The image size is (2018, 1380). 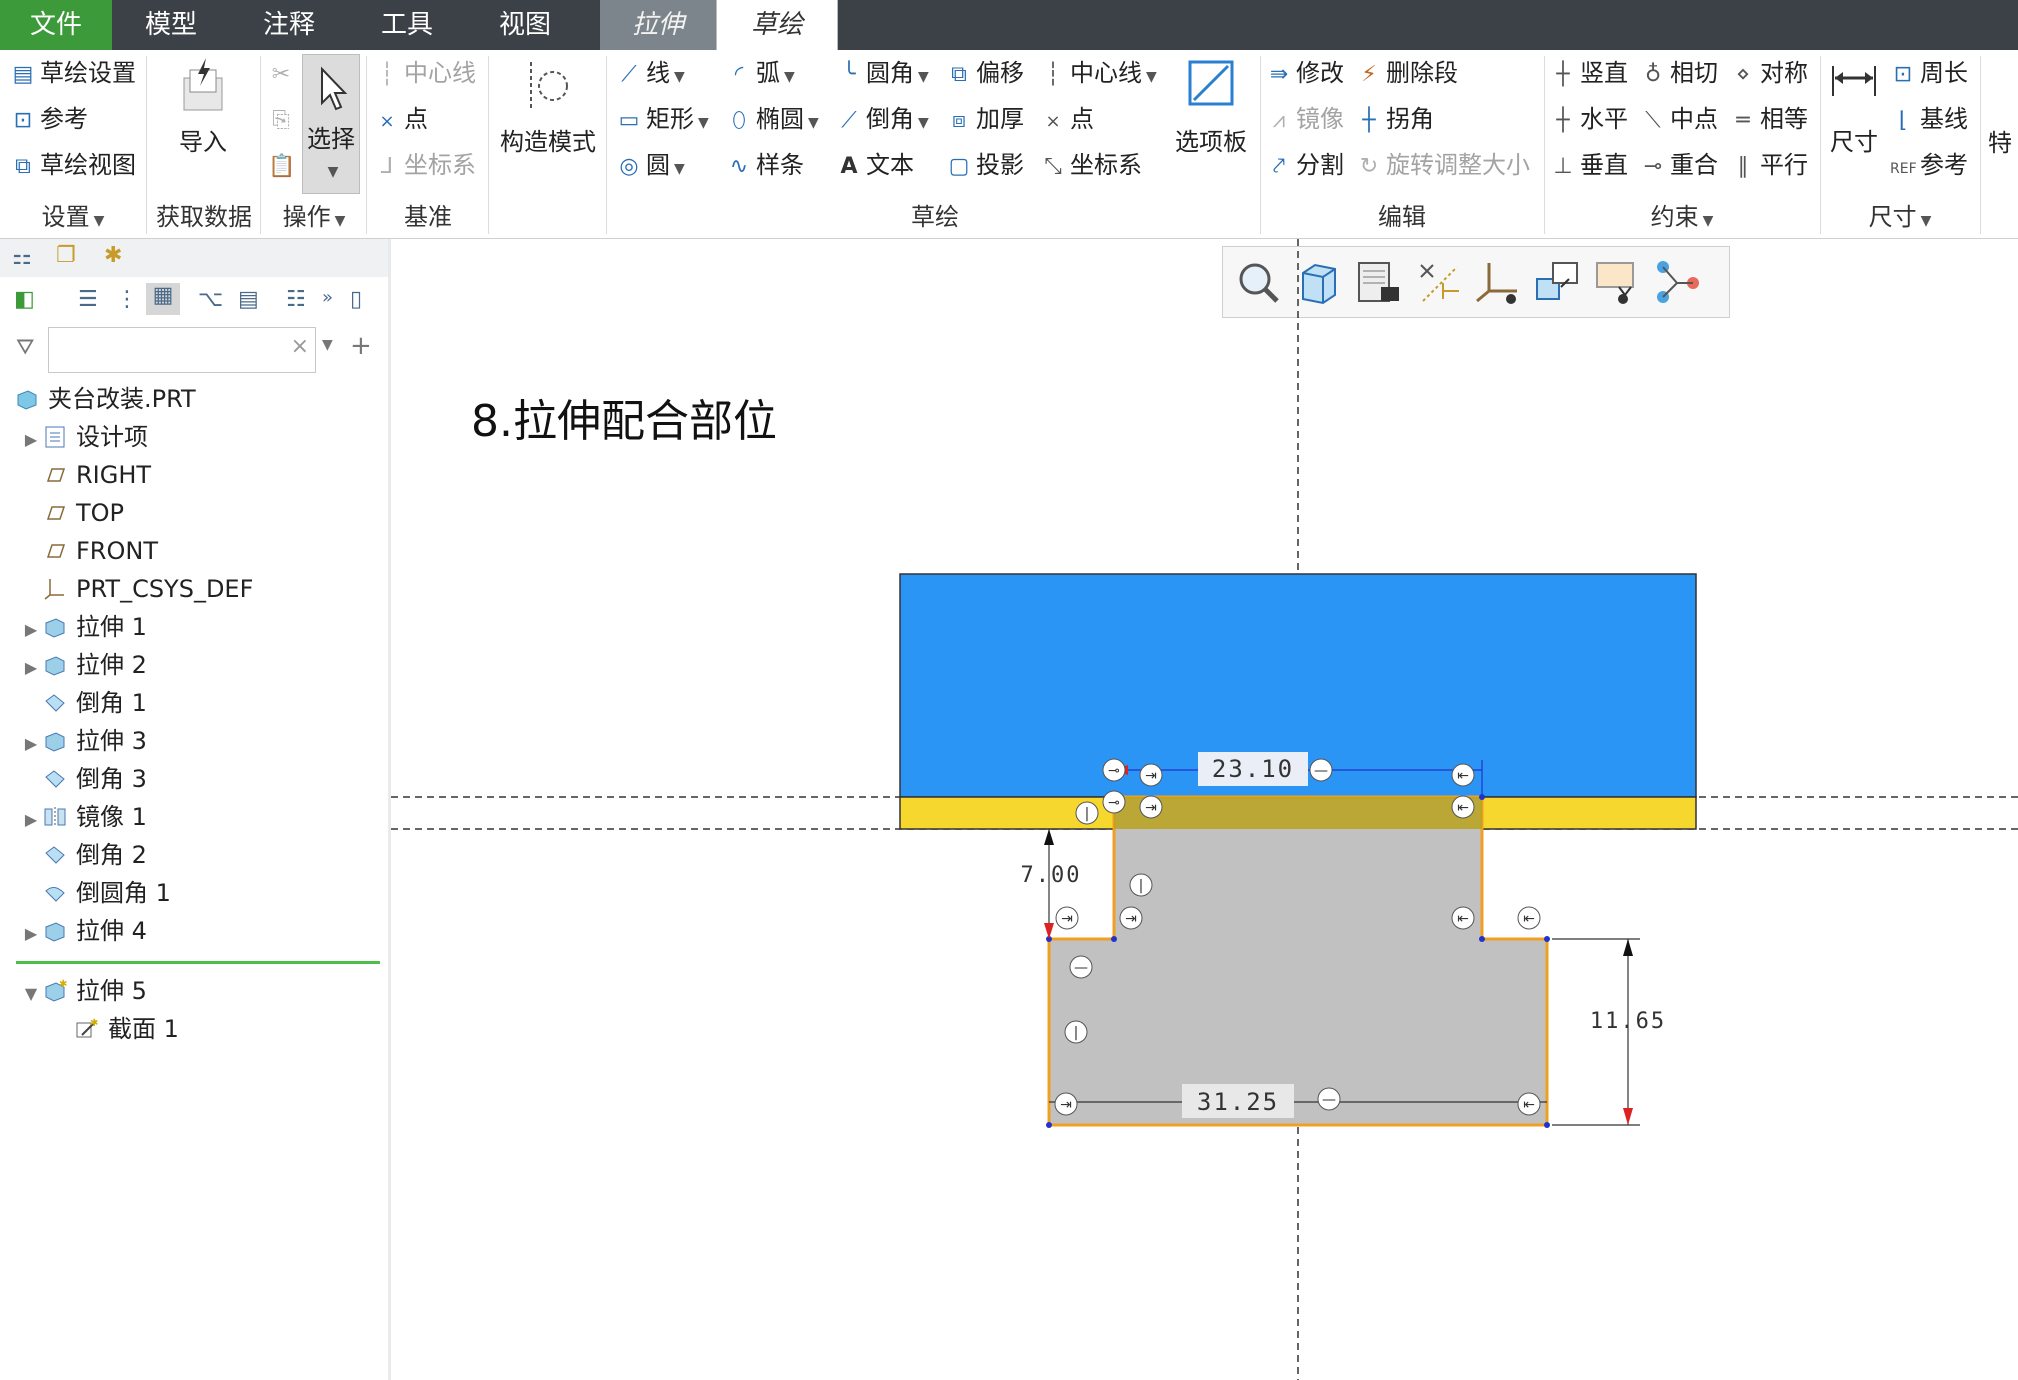 What do you see at coordinates (1253, 769) in the screenshot?
I see `dimension-top-width-value: 23.10` at bounding box center [1253, 769].